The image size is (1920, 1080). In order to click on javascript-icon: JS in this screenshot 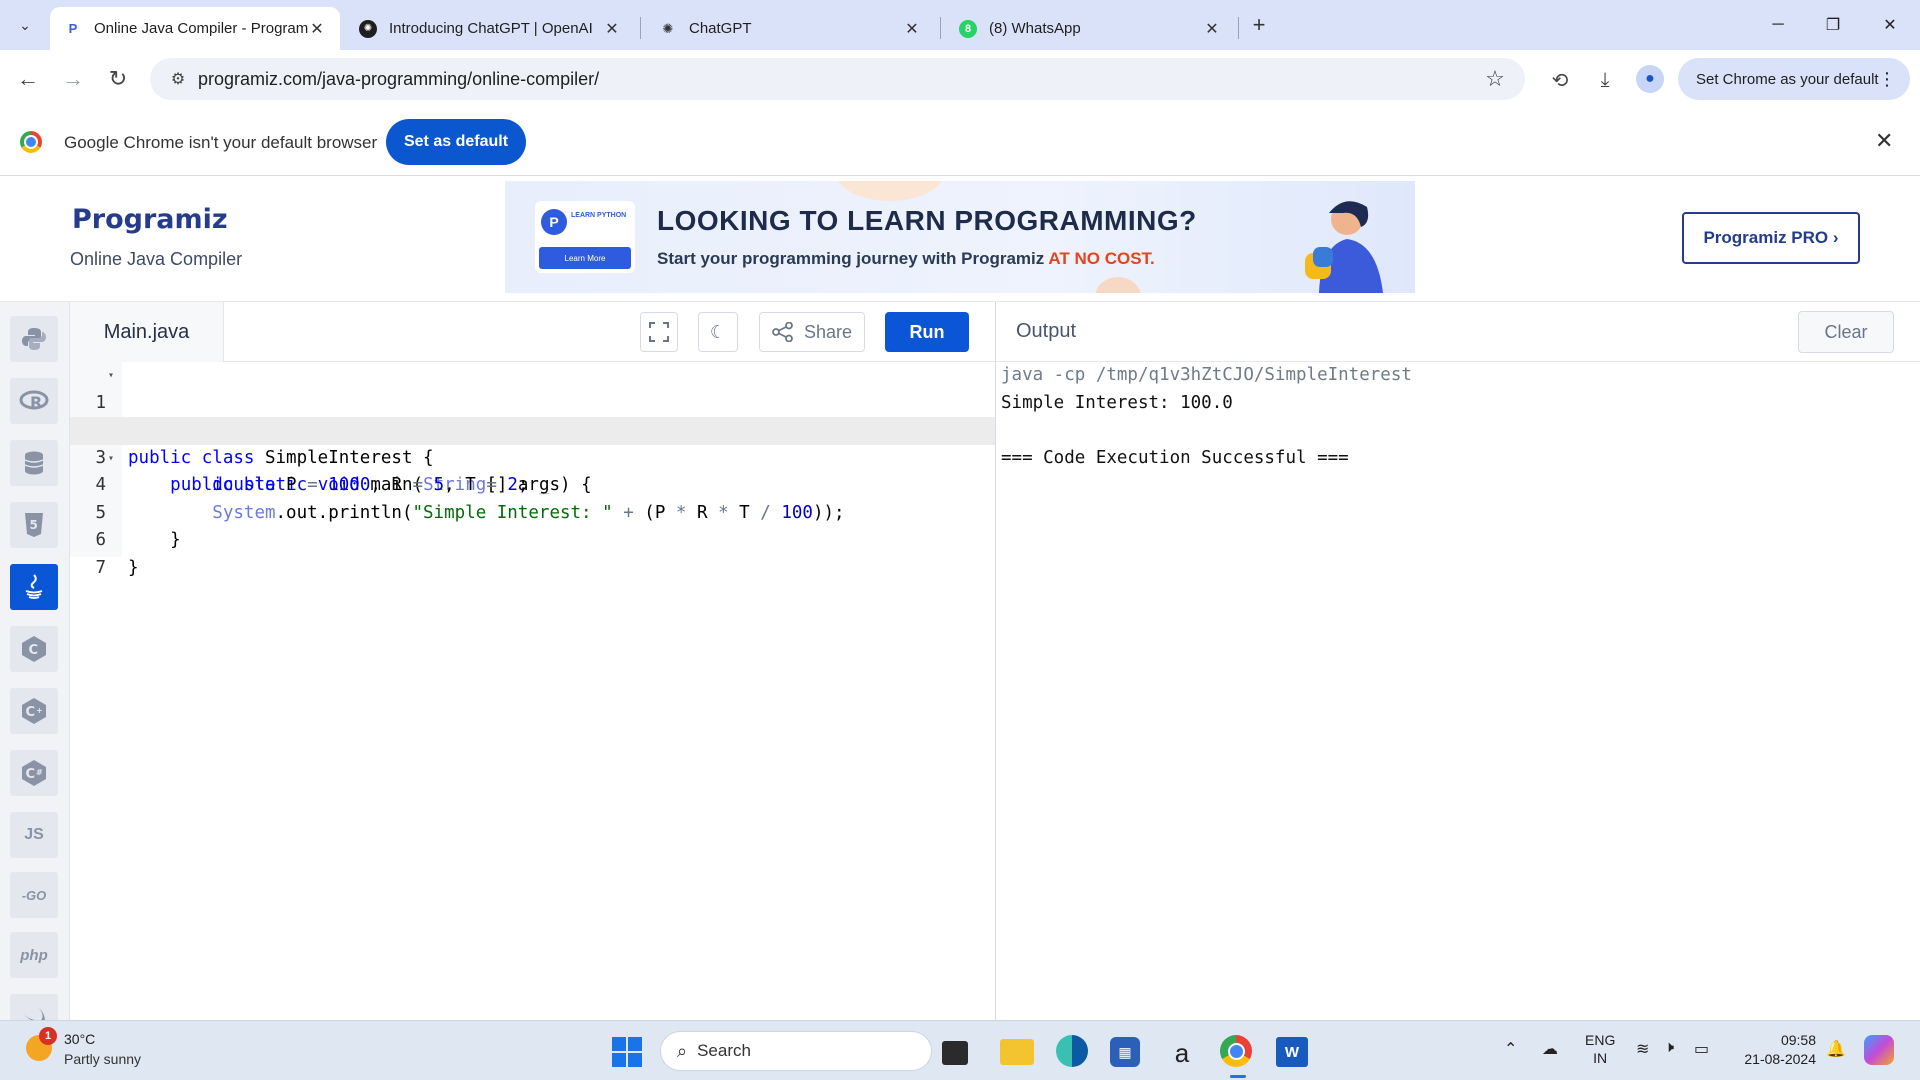, I will do `click(34, 835)`.